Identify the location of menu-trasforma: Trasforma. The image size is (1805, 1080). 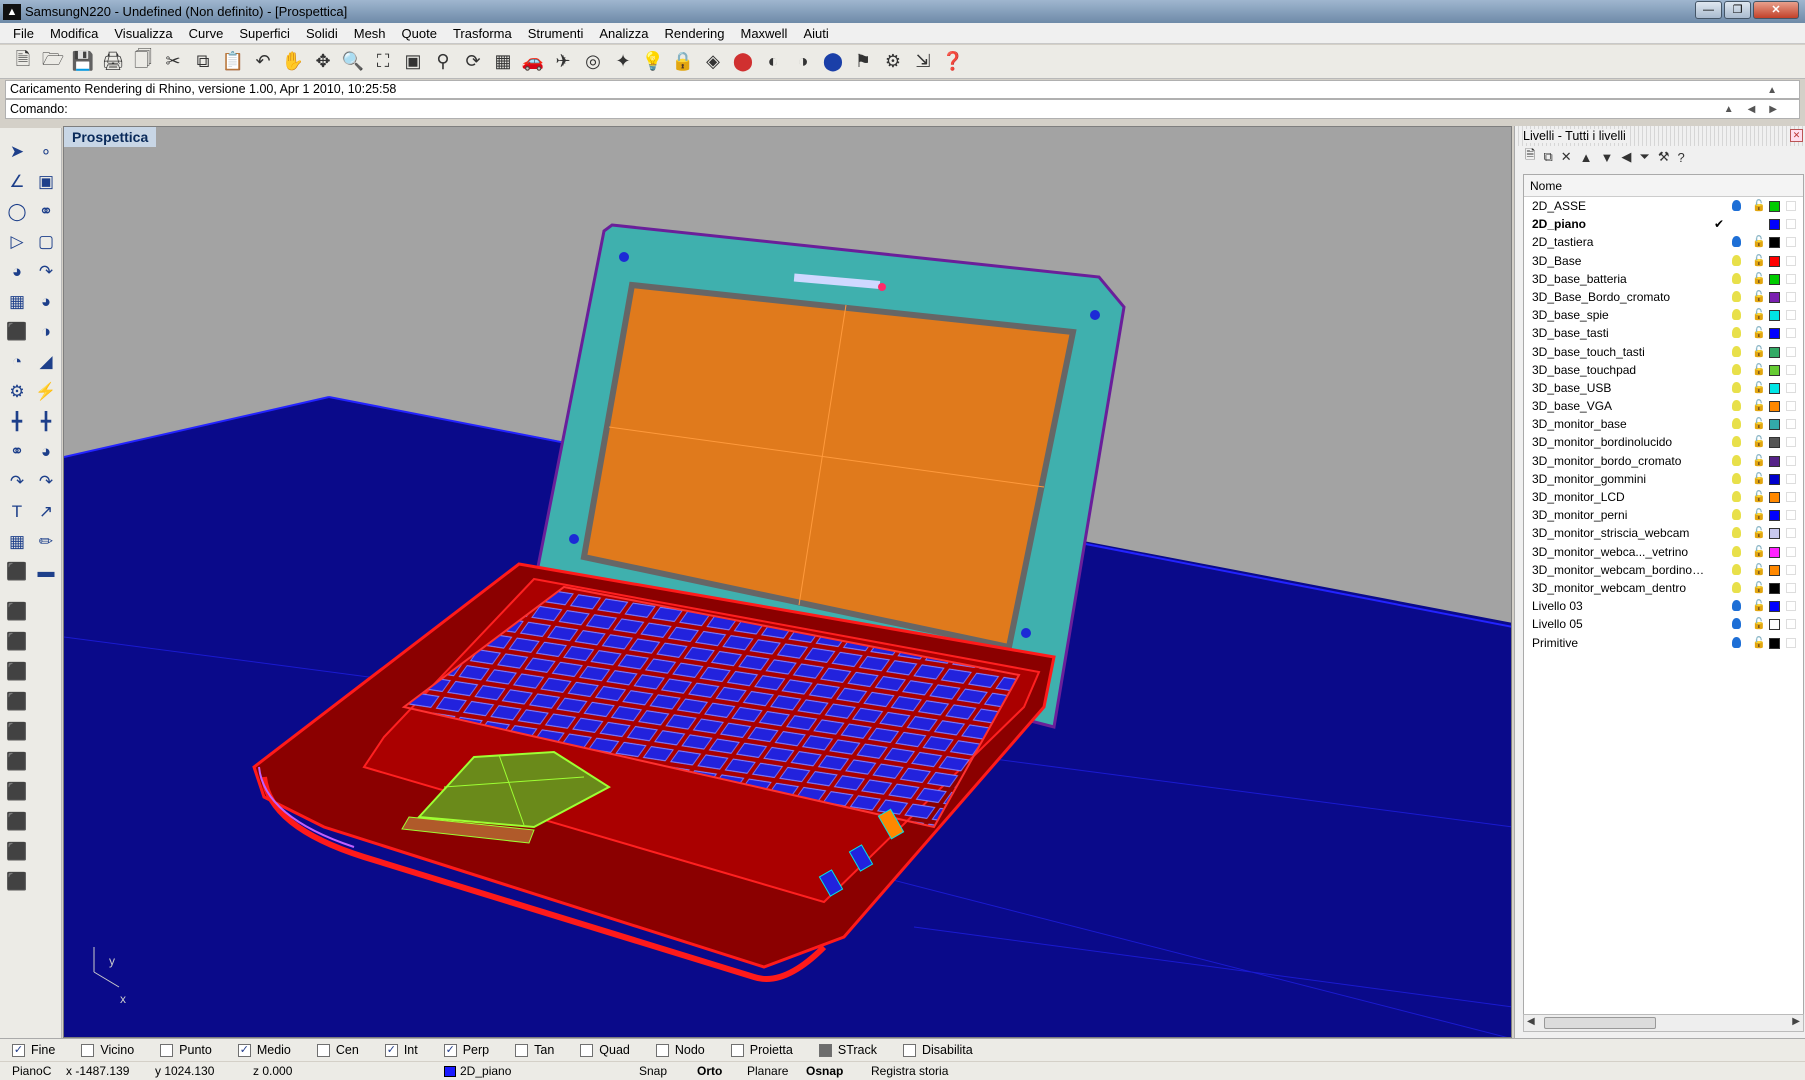
(482, 33).